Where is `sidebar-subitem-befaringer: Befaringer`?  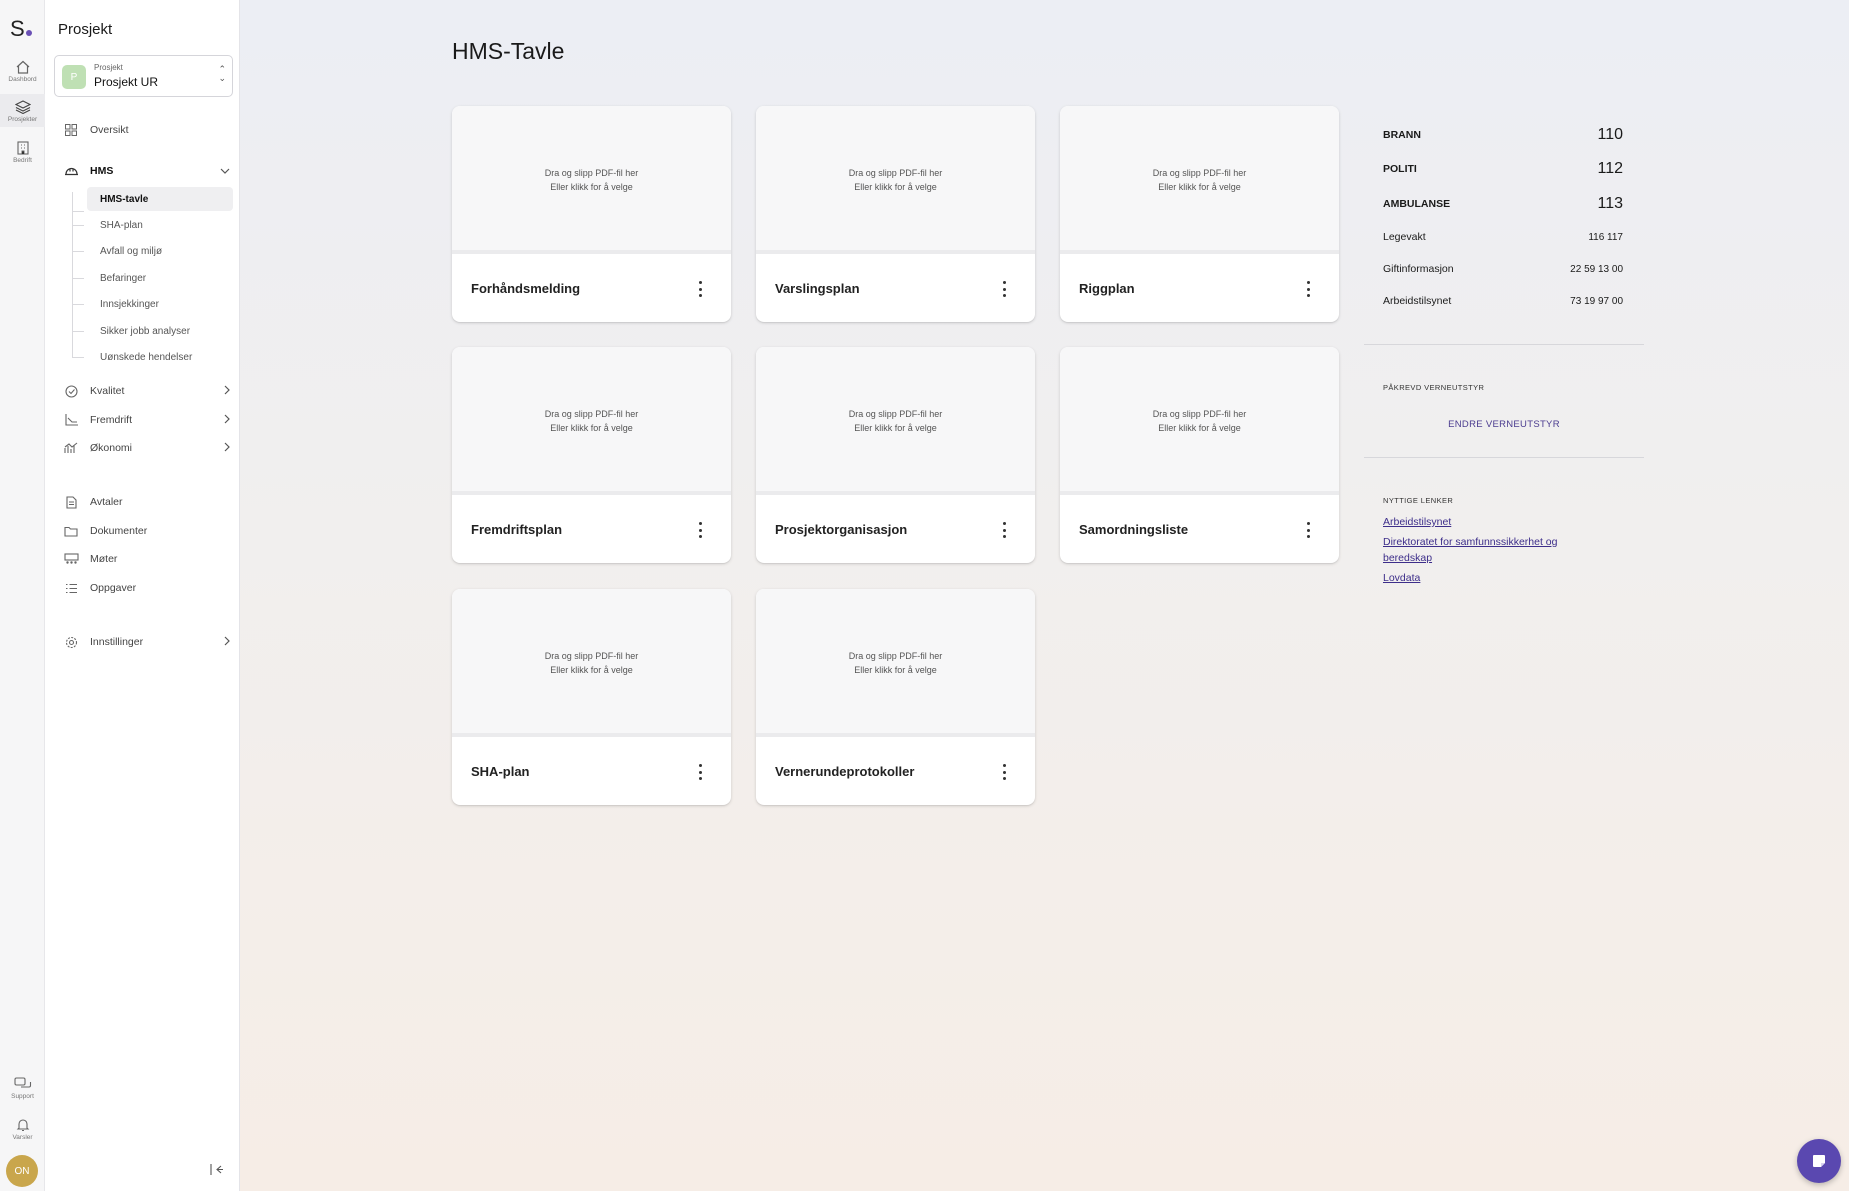
sidebar-subitem-befaringer: Befaringer is located at coordinates (160, 278).